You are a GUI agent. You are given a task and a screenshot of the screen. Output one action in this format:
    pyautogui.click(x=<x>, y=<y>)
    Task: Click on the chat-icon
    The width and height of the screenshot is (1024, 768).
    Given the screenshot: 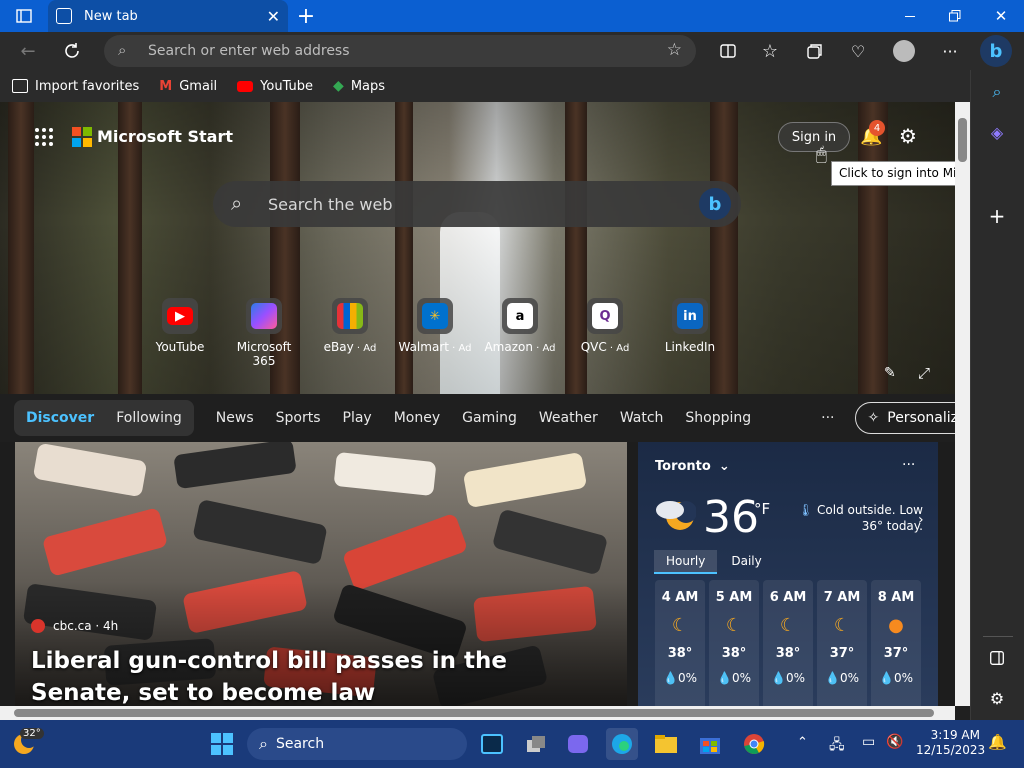 What is the action you would take?
    pyautogui.click(x=578, y=744)
    